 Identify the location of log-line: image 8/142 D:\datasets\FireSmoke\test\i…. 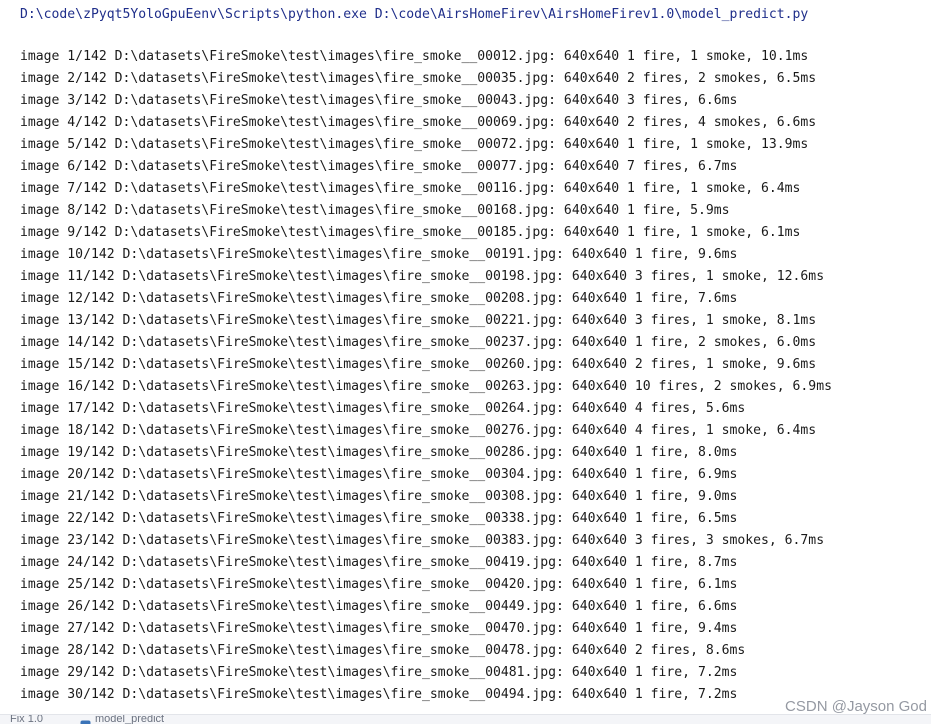
(375, 210).